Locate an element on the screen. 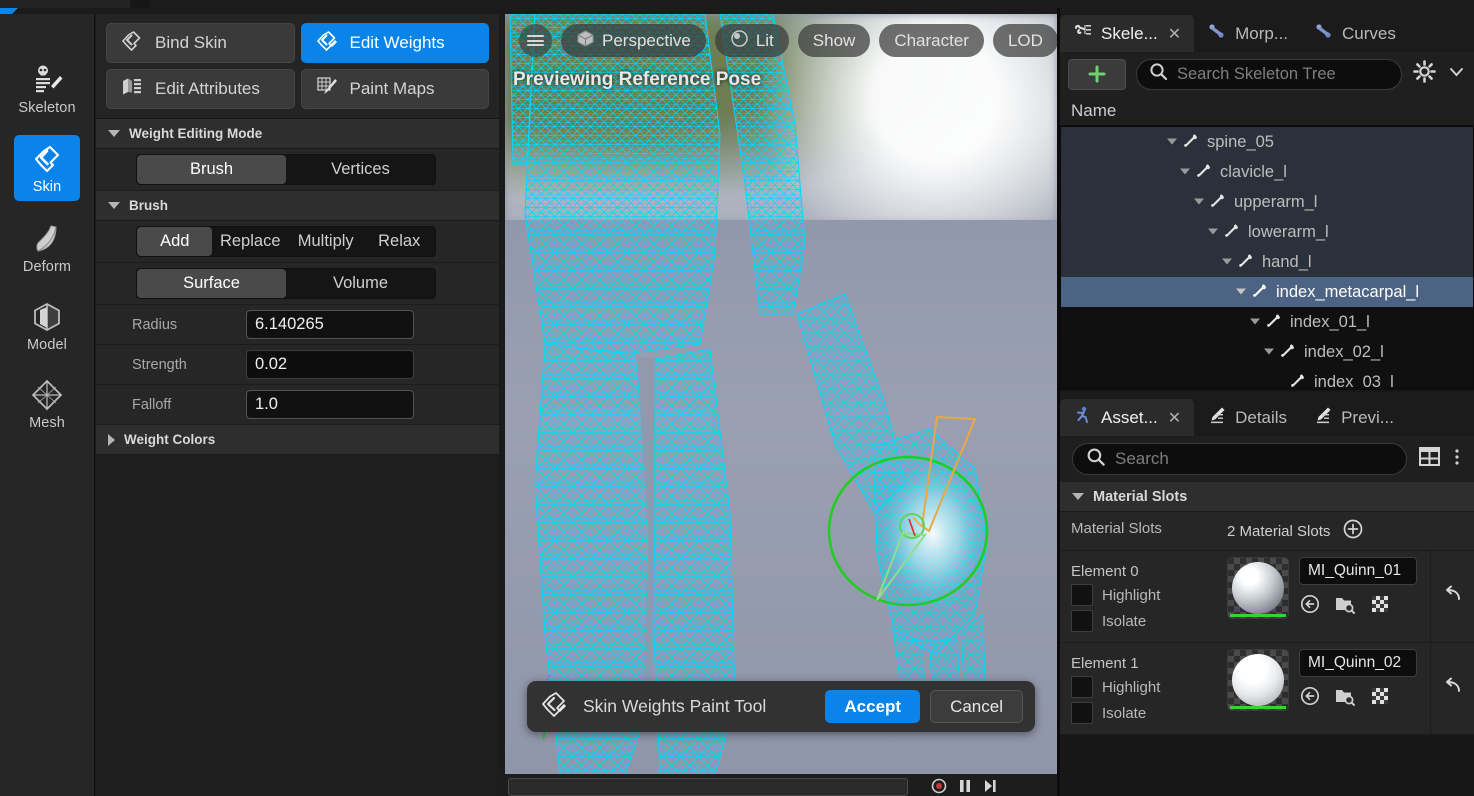  tree-item-index_01_l: index_01_l is located at coordinates (1267, 322).